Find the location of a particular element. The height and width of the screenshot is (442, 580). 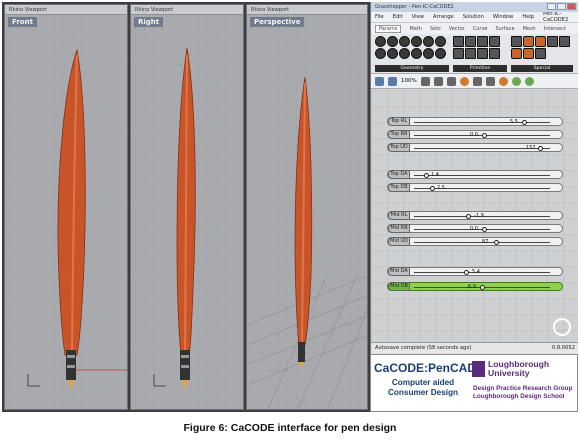

university-name: Loughborough University is located at coordinates (518, 369).